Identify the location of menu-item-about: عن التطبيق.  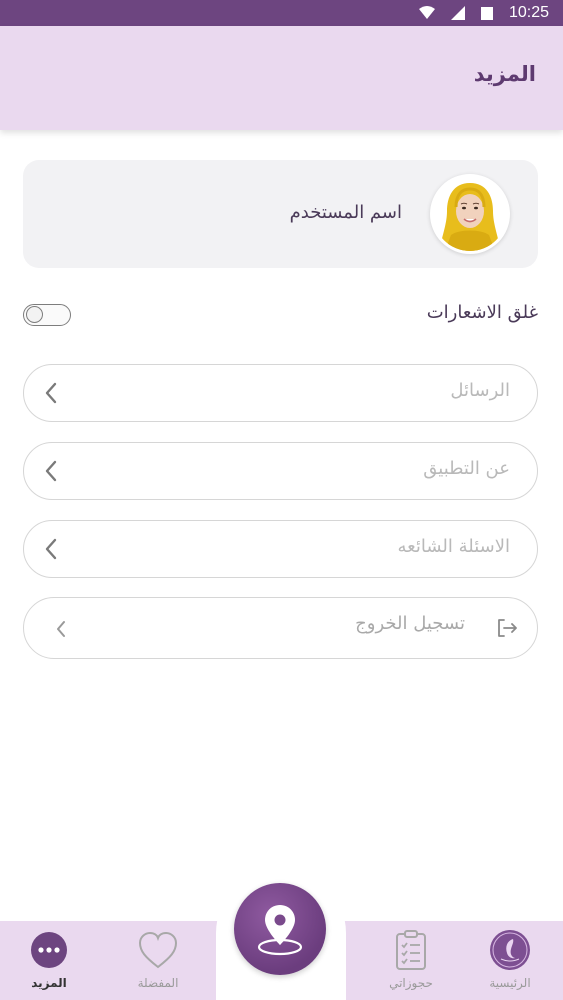
(280, 471).